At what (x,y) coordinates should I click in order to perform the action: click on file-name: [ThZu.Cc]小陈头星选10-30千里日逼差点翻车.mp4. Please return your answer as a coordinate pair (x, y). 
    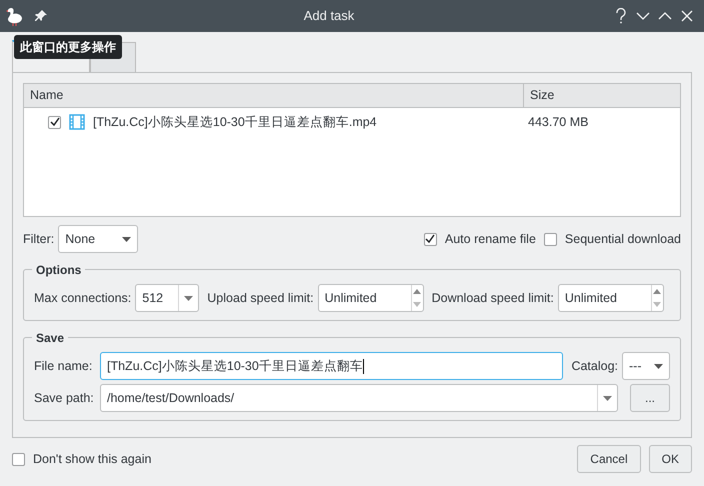
    Looking at the image, I should click on (235, 122).